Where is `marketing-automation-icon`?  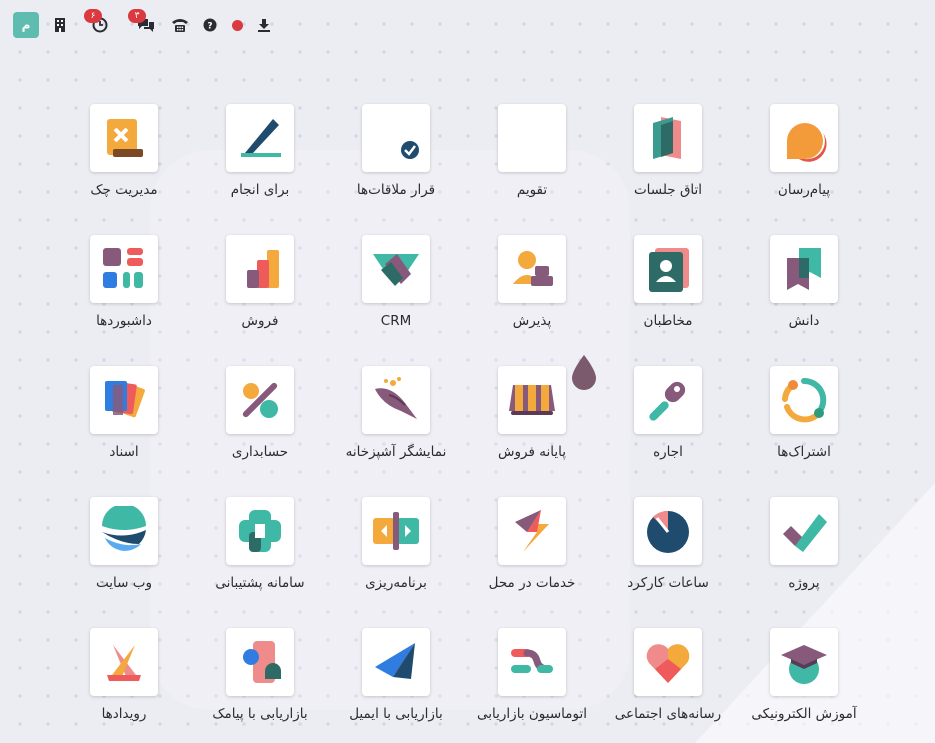 marketing-automation-icon is located at coordinates (532, 661).